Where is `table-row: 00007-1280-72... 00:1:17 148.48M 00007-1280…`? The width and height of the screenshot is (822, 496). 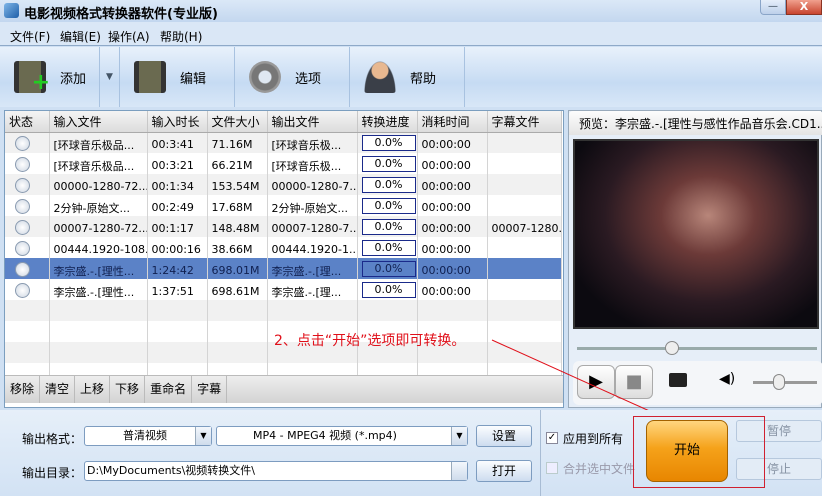
table-row: 00007-1280-72... 00:1:17 148.48M 00007-1280… is located at coordinates (283, 226).